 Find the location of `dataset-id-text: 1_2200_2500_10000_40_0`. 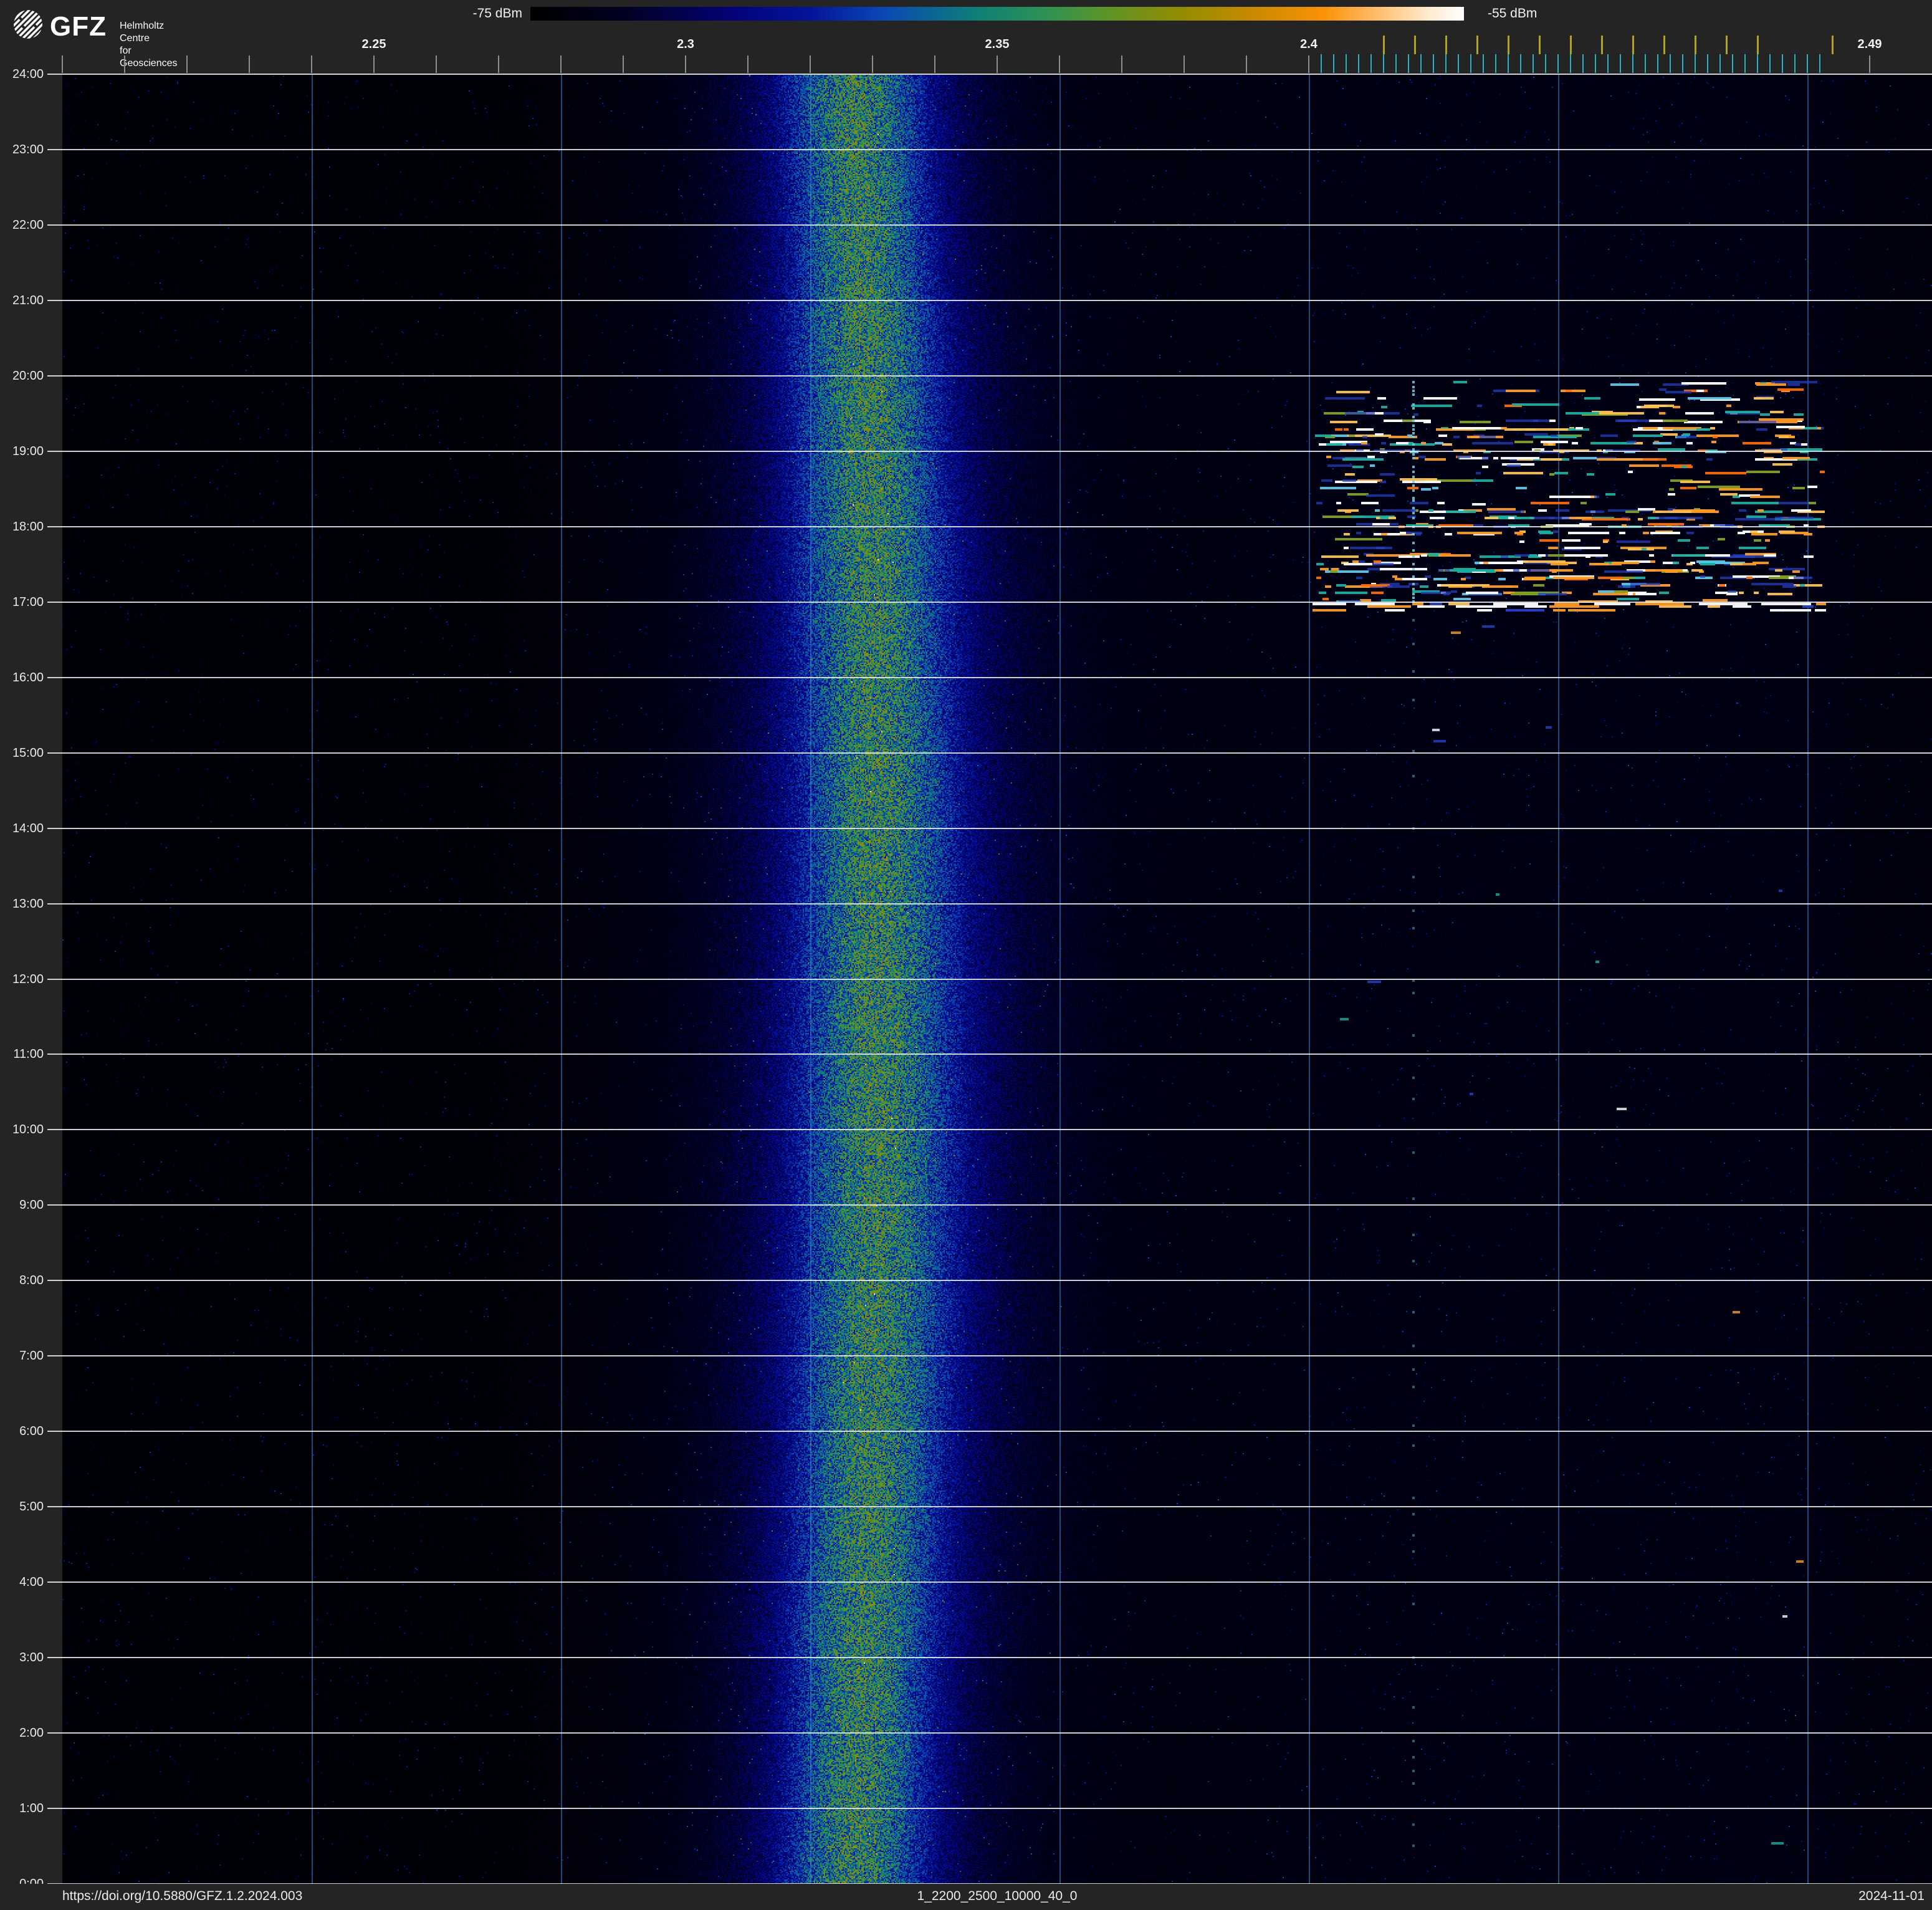

dataset-id-text: 1_2200_2500_10000_40_0 is located at coordinates (997, 1896).